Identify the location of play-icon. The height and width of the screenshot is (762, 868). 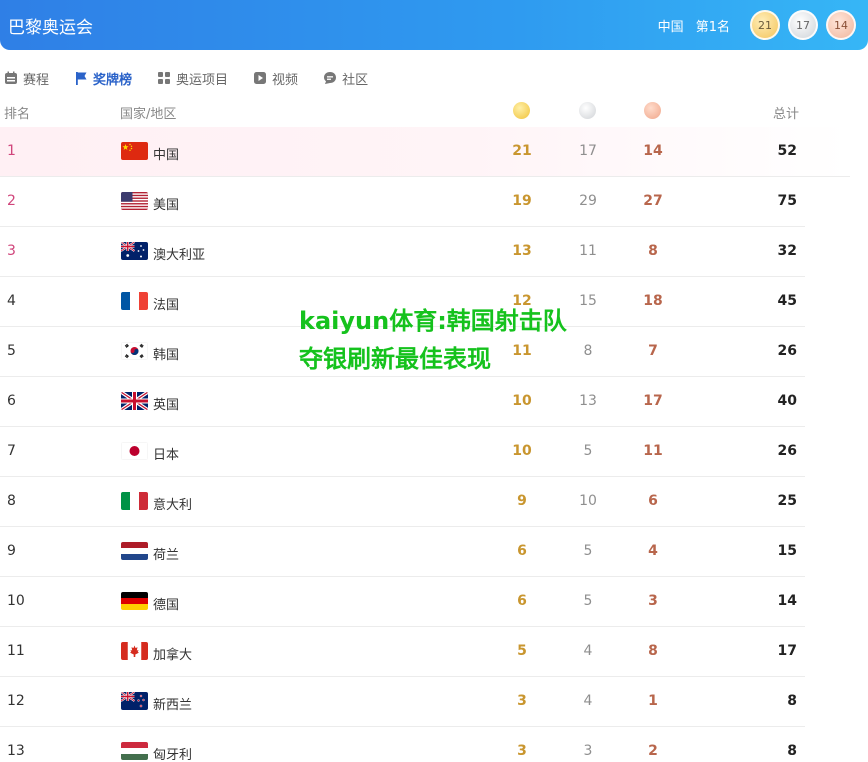
(260, 78).